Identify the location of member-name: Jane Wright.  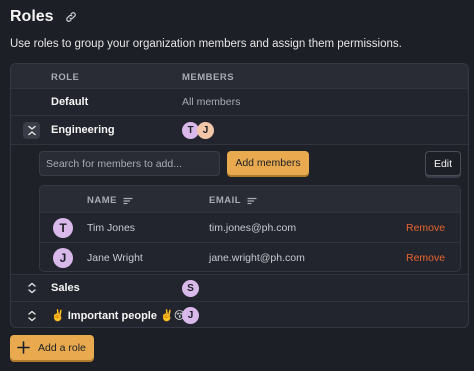
(115, 258).